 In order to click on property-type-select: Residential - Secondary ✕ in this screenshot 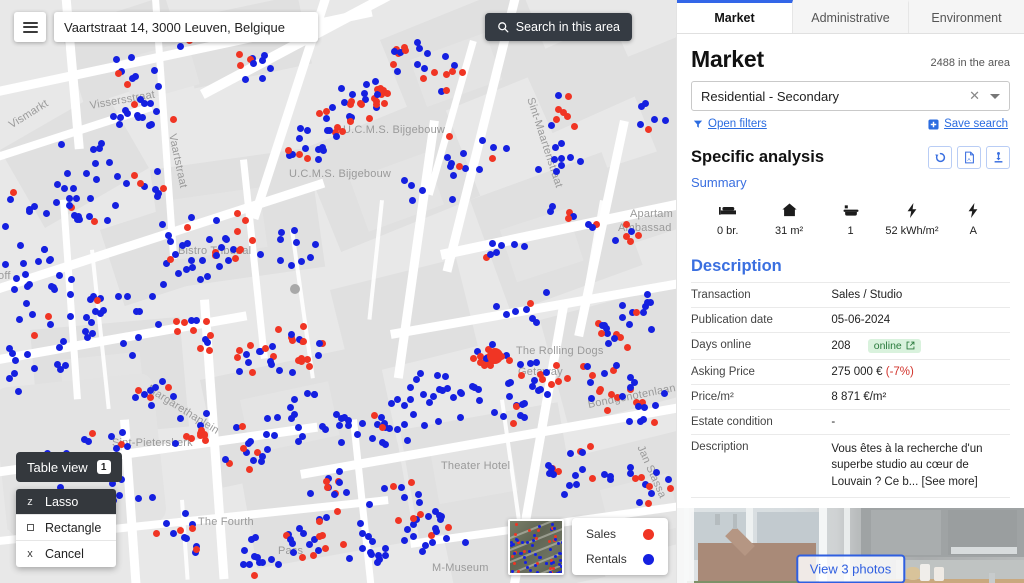, I will do `click(850, 96)`.